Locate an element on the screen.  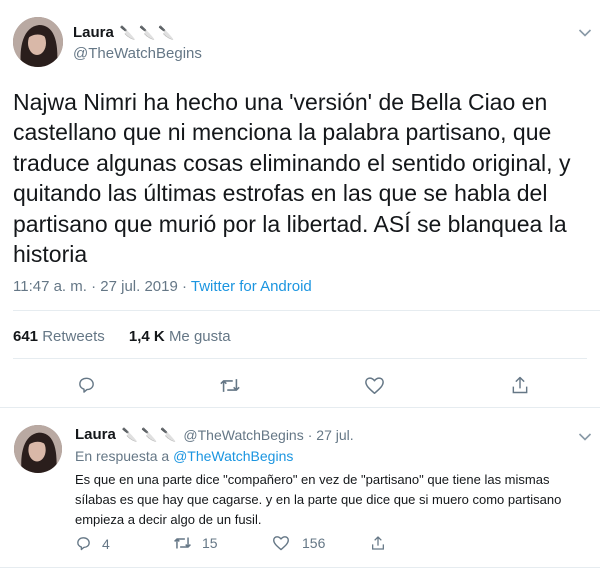
retweets-count: 641 is located at coordinates (26, 336).